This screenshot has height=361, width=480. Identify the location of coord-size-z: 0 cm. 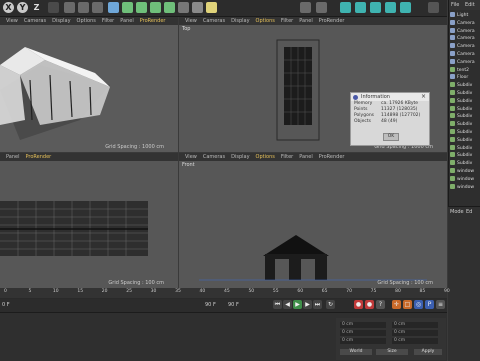
(415, 341).